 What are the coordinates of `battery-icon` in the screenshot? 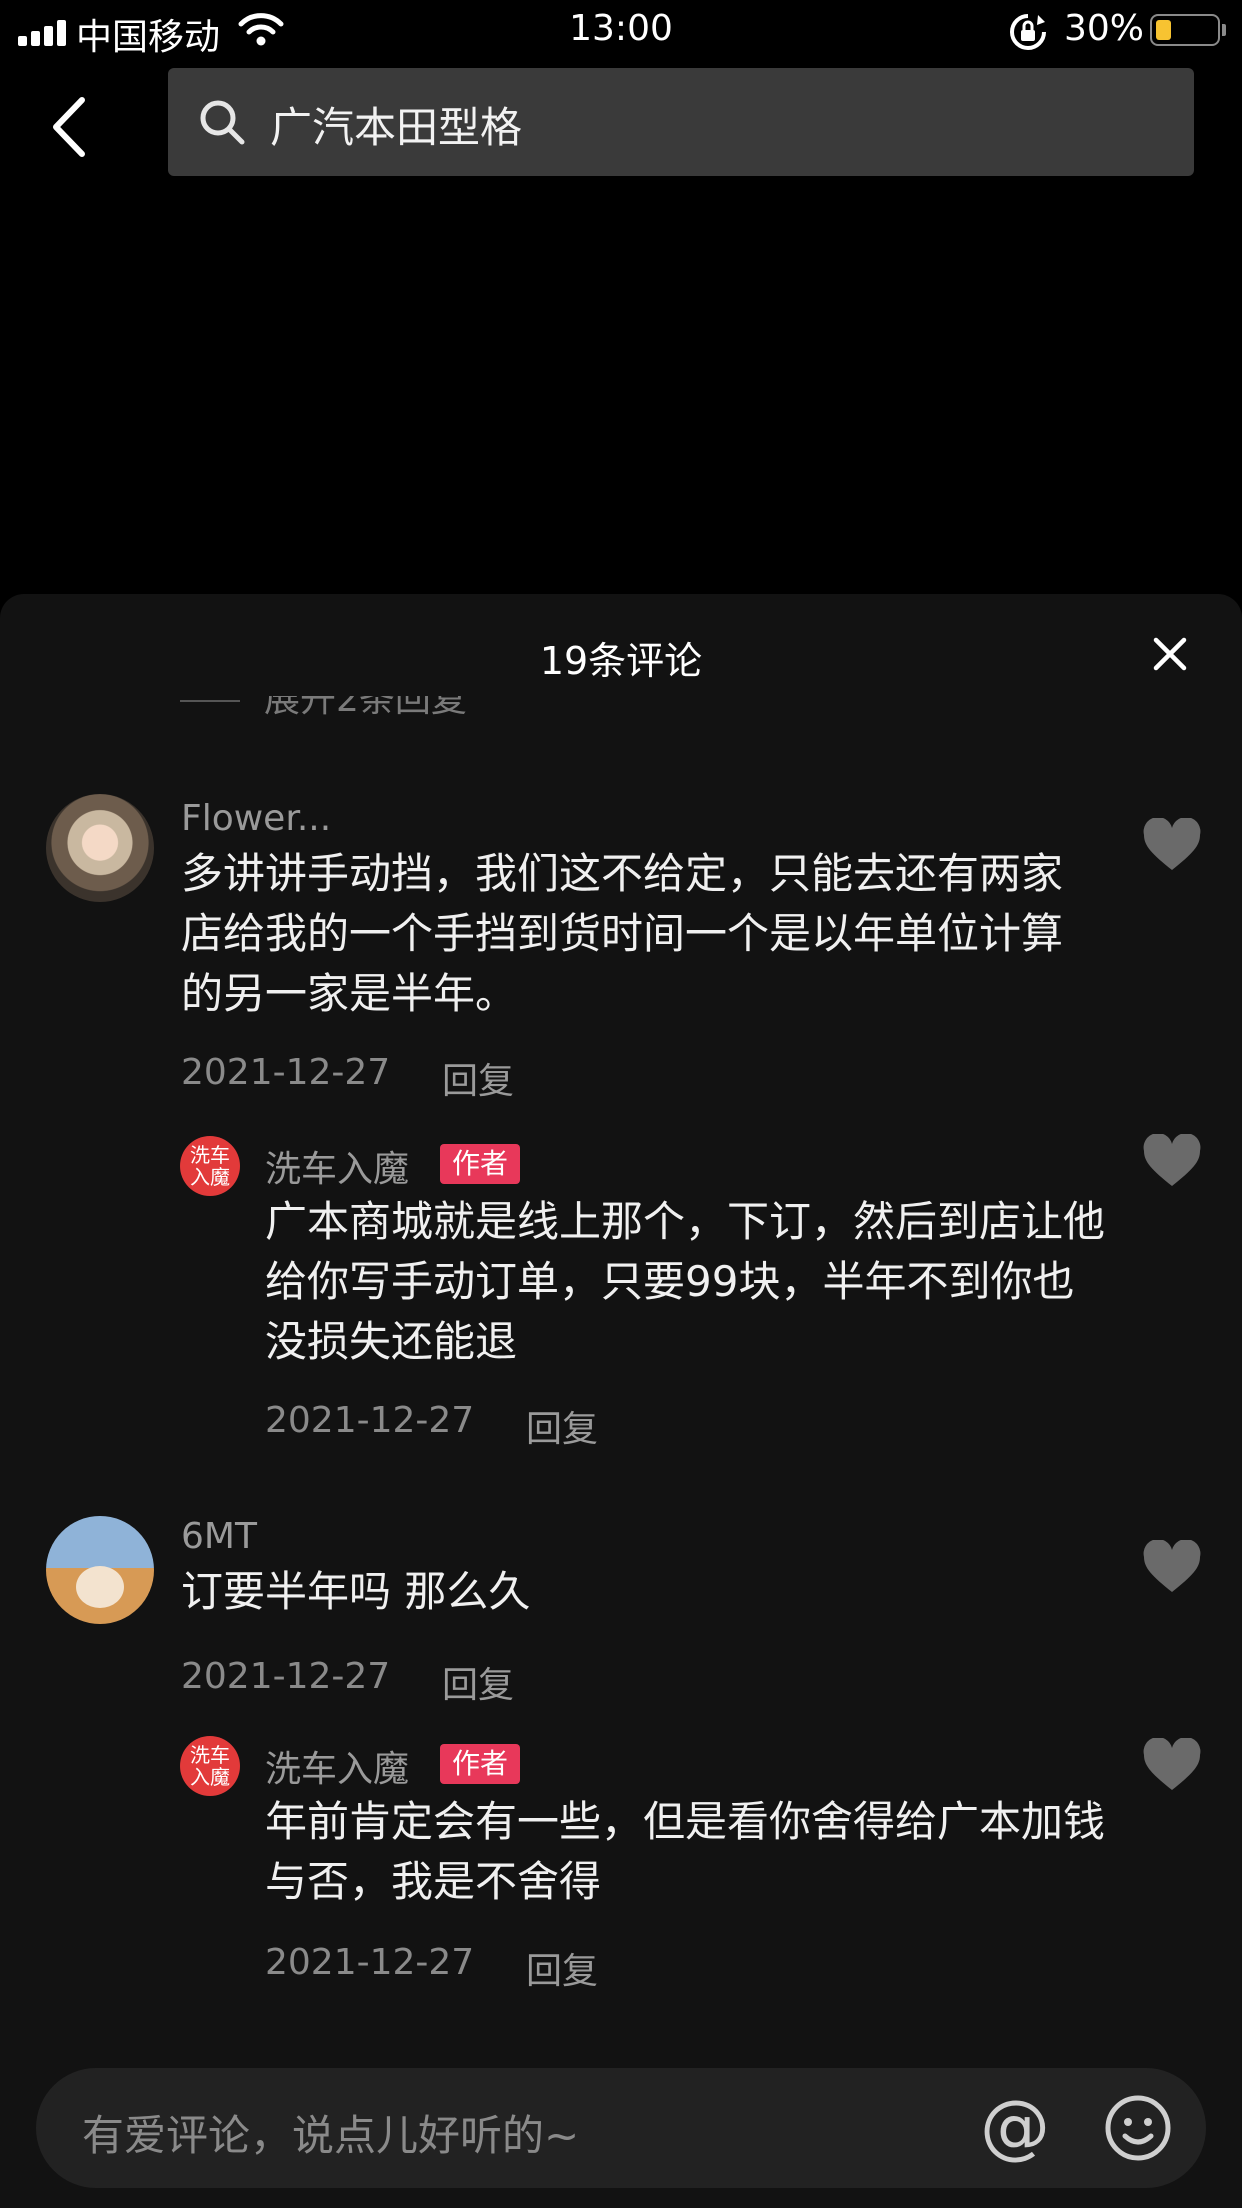 It's located at (1185, 30).